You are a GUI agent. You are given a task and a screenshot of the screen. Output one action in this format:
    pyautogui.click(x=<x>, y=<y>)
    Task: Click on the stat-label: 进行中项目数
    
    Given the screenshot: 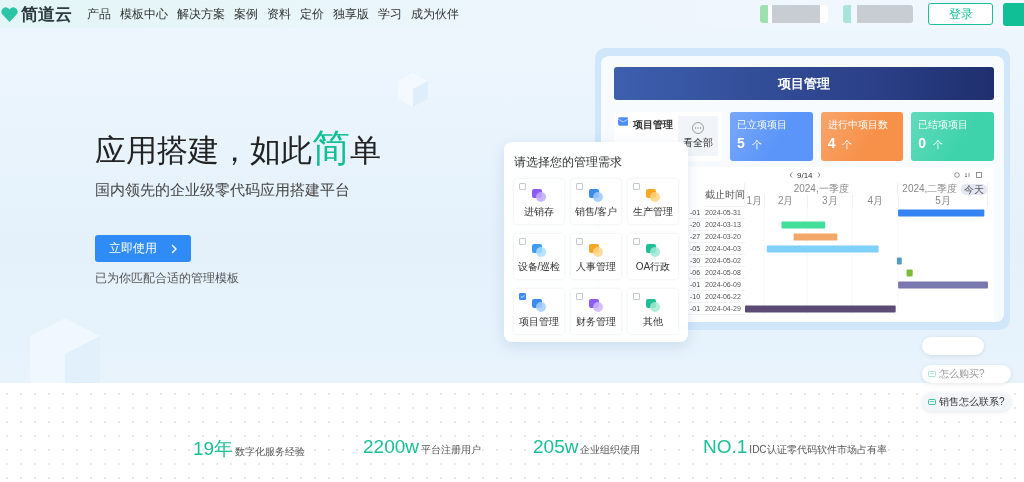 What is the action you would take?
    pyautogui.click(x=858, y=125)
    